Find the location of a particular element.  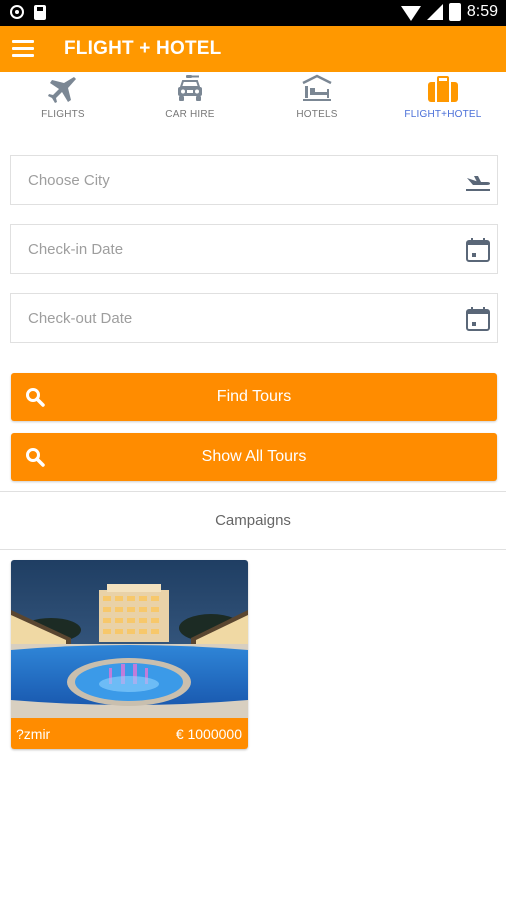

tab-flight-hotel-label: FLIGHT+HOTEL is located at coordinates (443, 114).